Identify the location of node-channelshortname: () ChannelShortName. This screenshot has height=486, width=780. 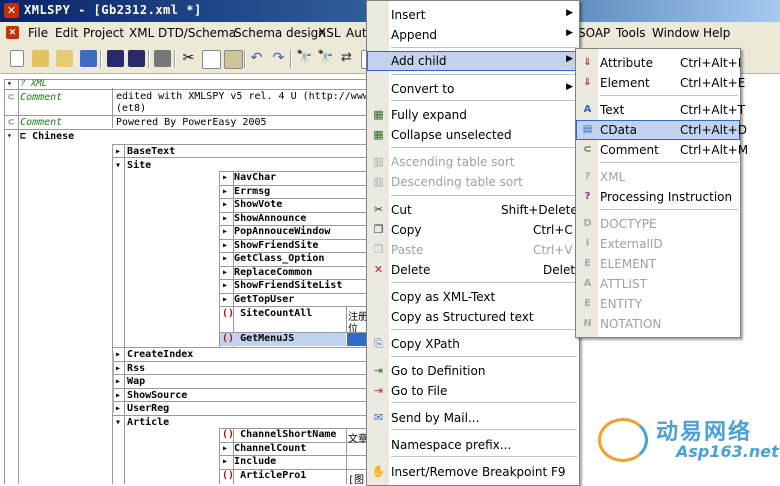
(279, 434).